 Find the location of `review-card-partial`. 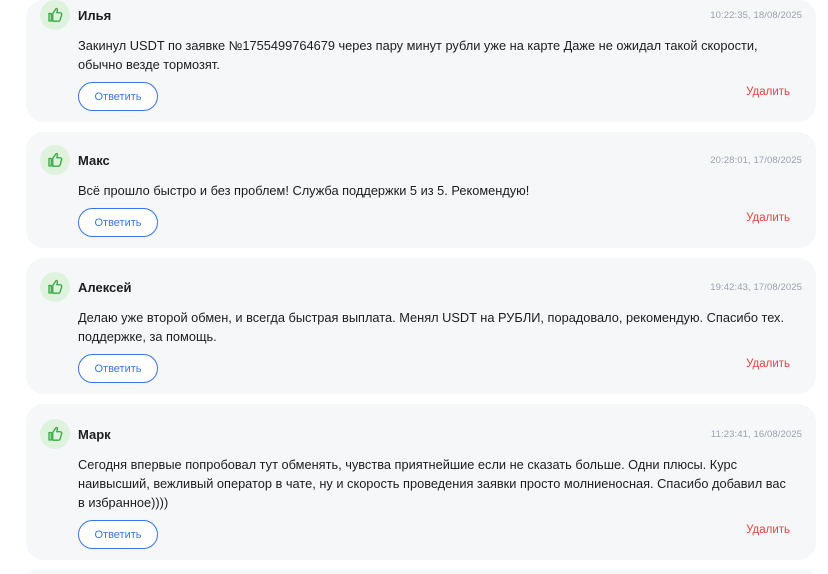

review-card-partial is located at coordinates (421, 572).